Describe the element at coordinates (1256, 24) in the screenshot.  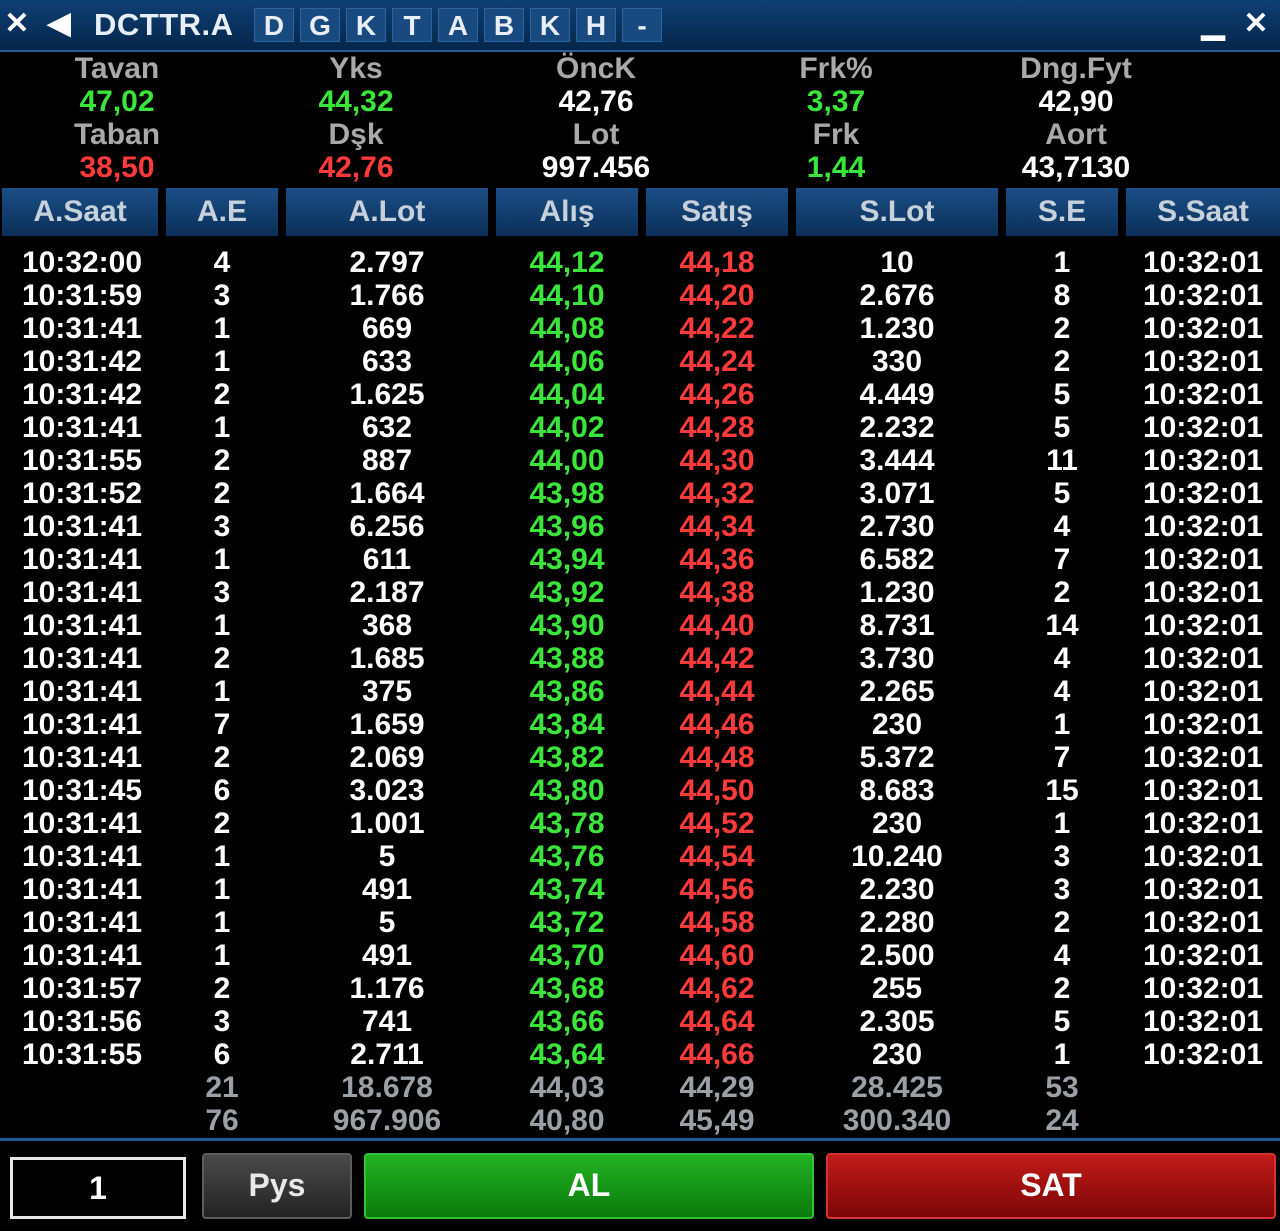
I see `close-window-icon: ✕` at that location.